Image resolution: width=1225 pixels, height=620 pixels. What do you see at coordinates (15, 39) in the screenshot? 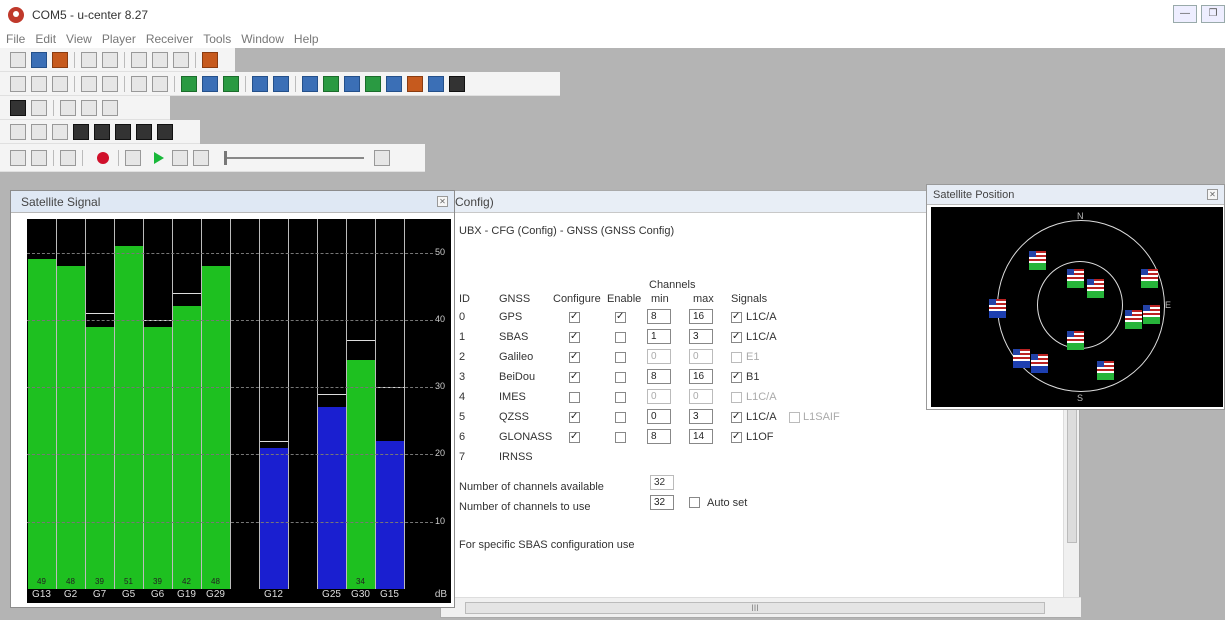
I see `menu-file: File` at bounding box center [15, 39].